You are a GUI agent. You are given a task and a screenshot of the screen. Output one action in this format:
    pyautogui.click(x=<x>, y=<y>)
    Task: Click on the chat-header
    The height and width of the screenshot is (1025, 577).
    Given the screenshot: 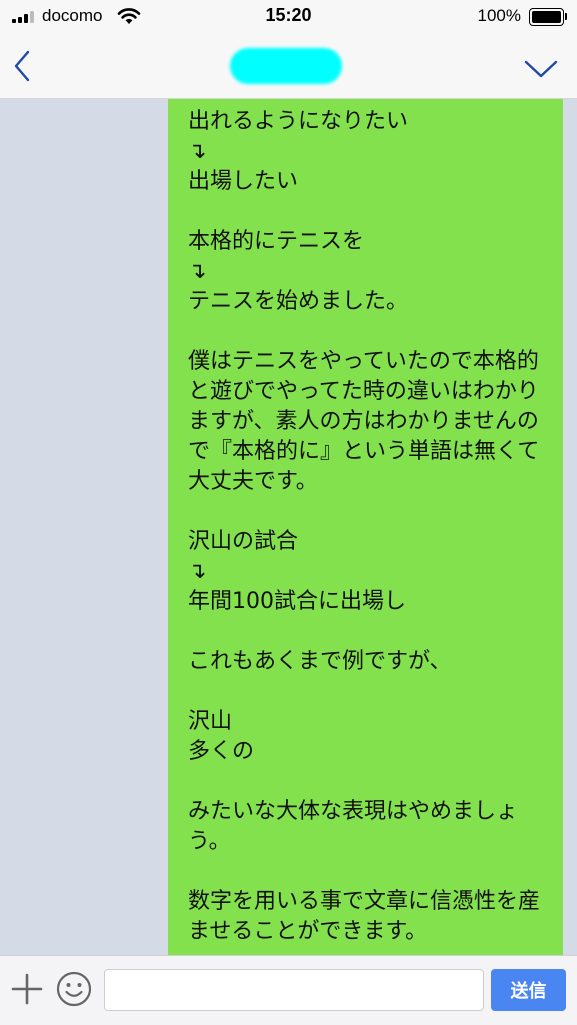 What is the action you would take?
    pyautogui.click(x=288, y=66)
    